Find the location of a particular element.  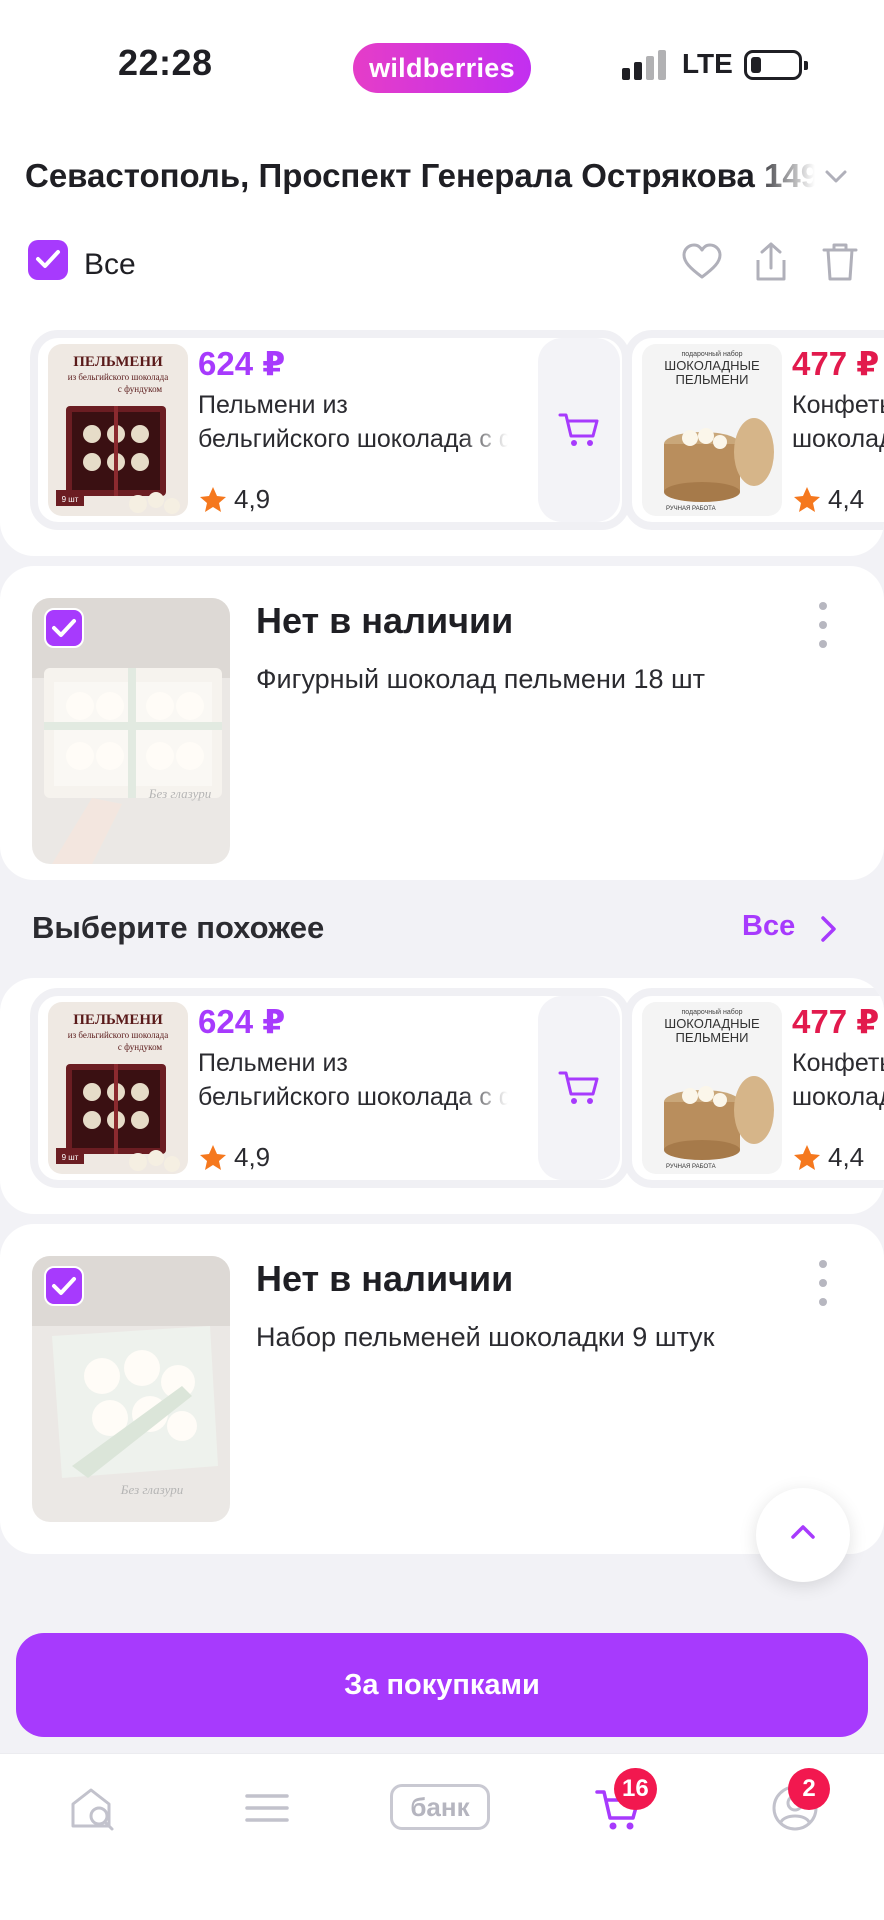

clock: 22:28 is located at coordinates (165, 62).